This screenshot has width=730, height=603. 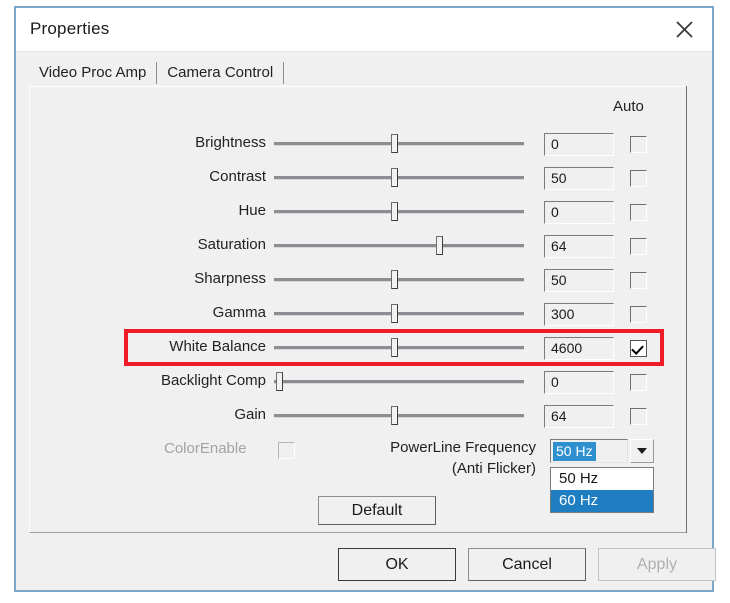 I want to click on control-label: Gain, so click(x=250, y=414).